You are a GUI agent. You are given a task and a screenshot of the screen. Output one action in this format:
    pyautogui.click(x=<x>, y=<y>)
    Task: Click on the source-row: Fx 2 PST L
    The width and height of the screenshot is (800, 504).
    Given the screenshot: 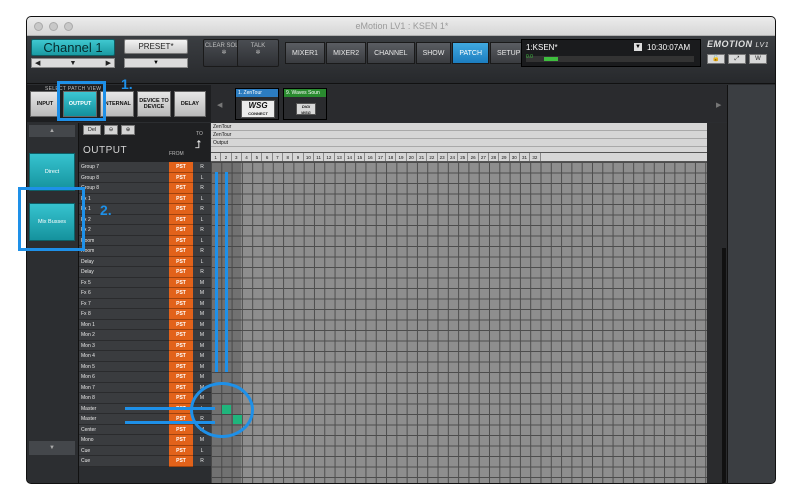 What is the action you would take?
    pyautogui.click(x=145, y=219)
    